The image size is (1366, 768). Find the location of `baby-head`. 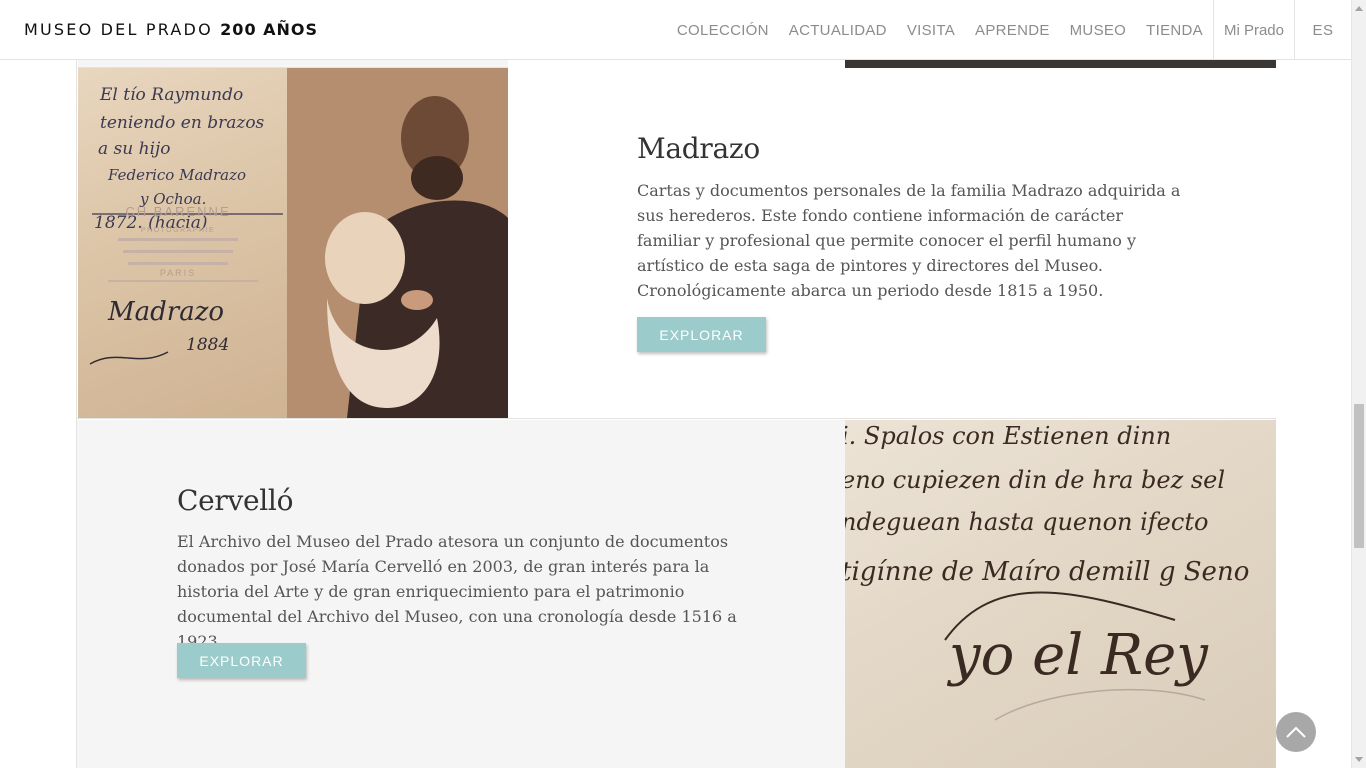

baby-head is located at coordinates (365, 258).